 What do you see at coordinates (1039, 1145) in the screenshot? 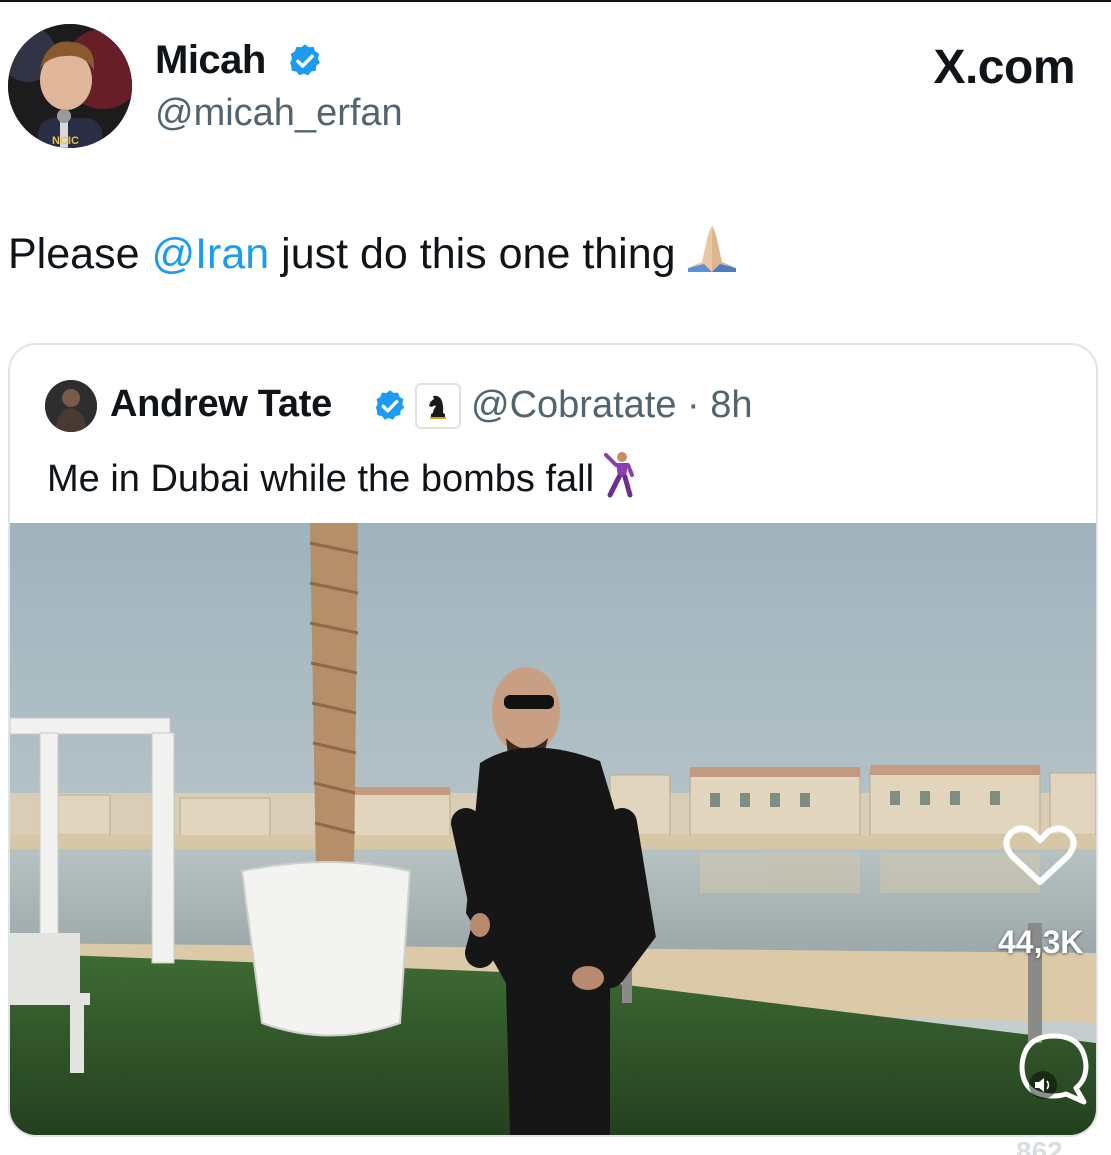
I see `comment-count: 862` at bounding box center [1039, 1145].